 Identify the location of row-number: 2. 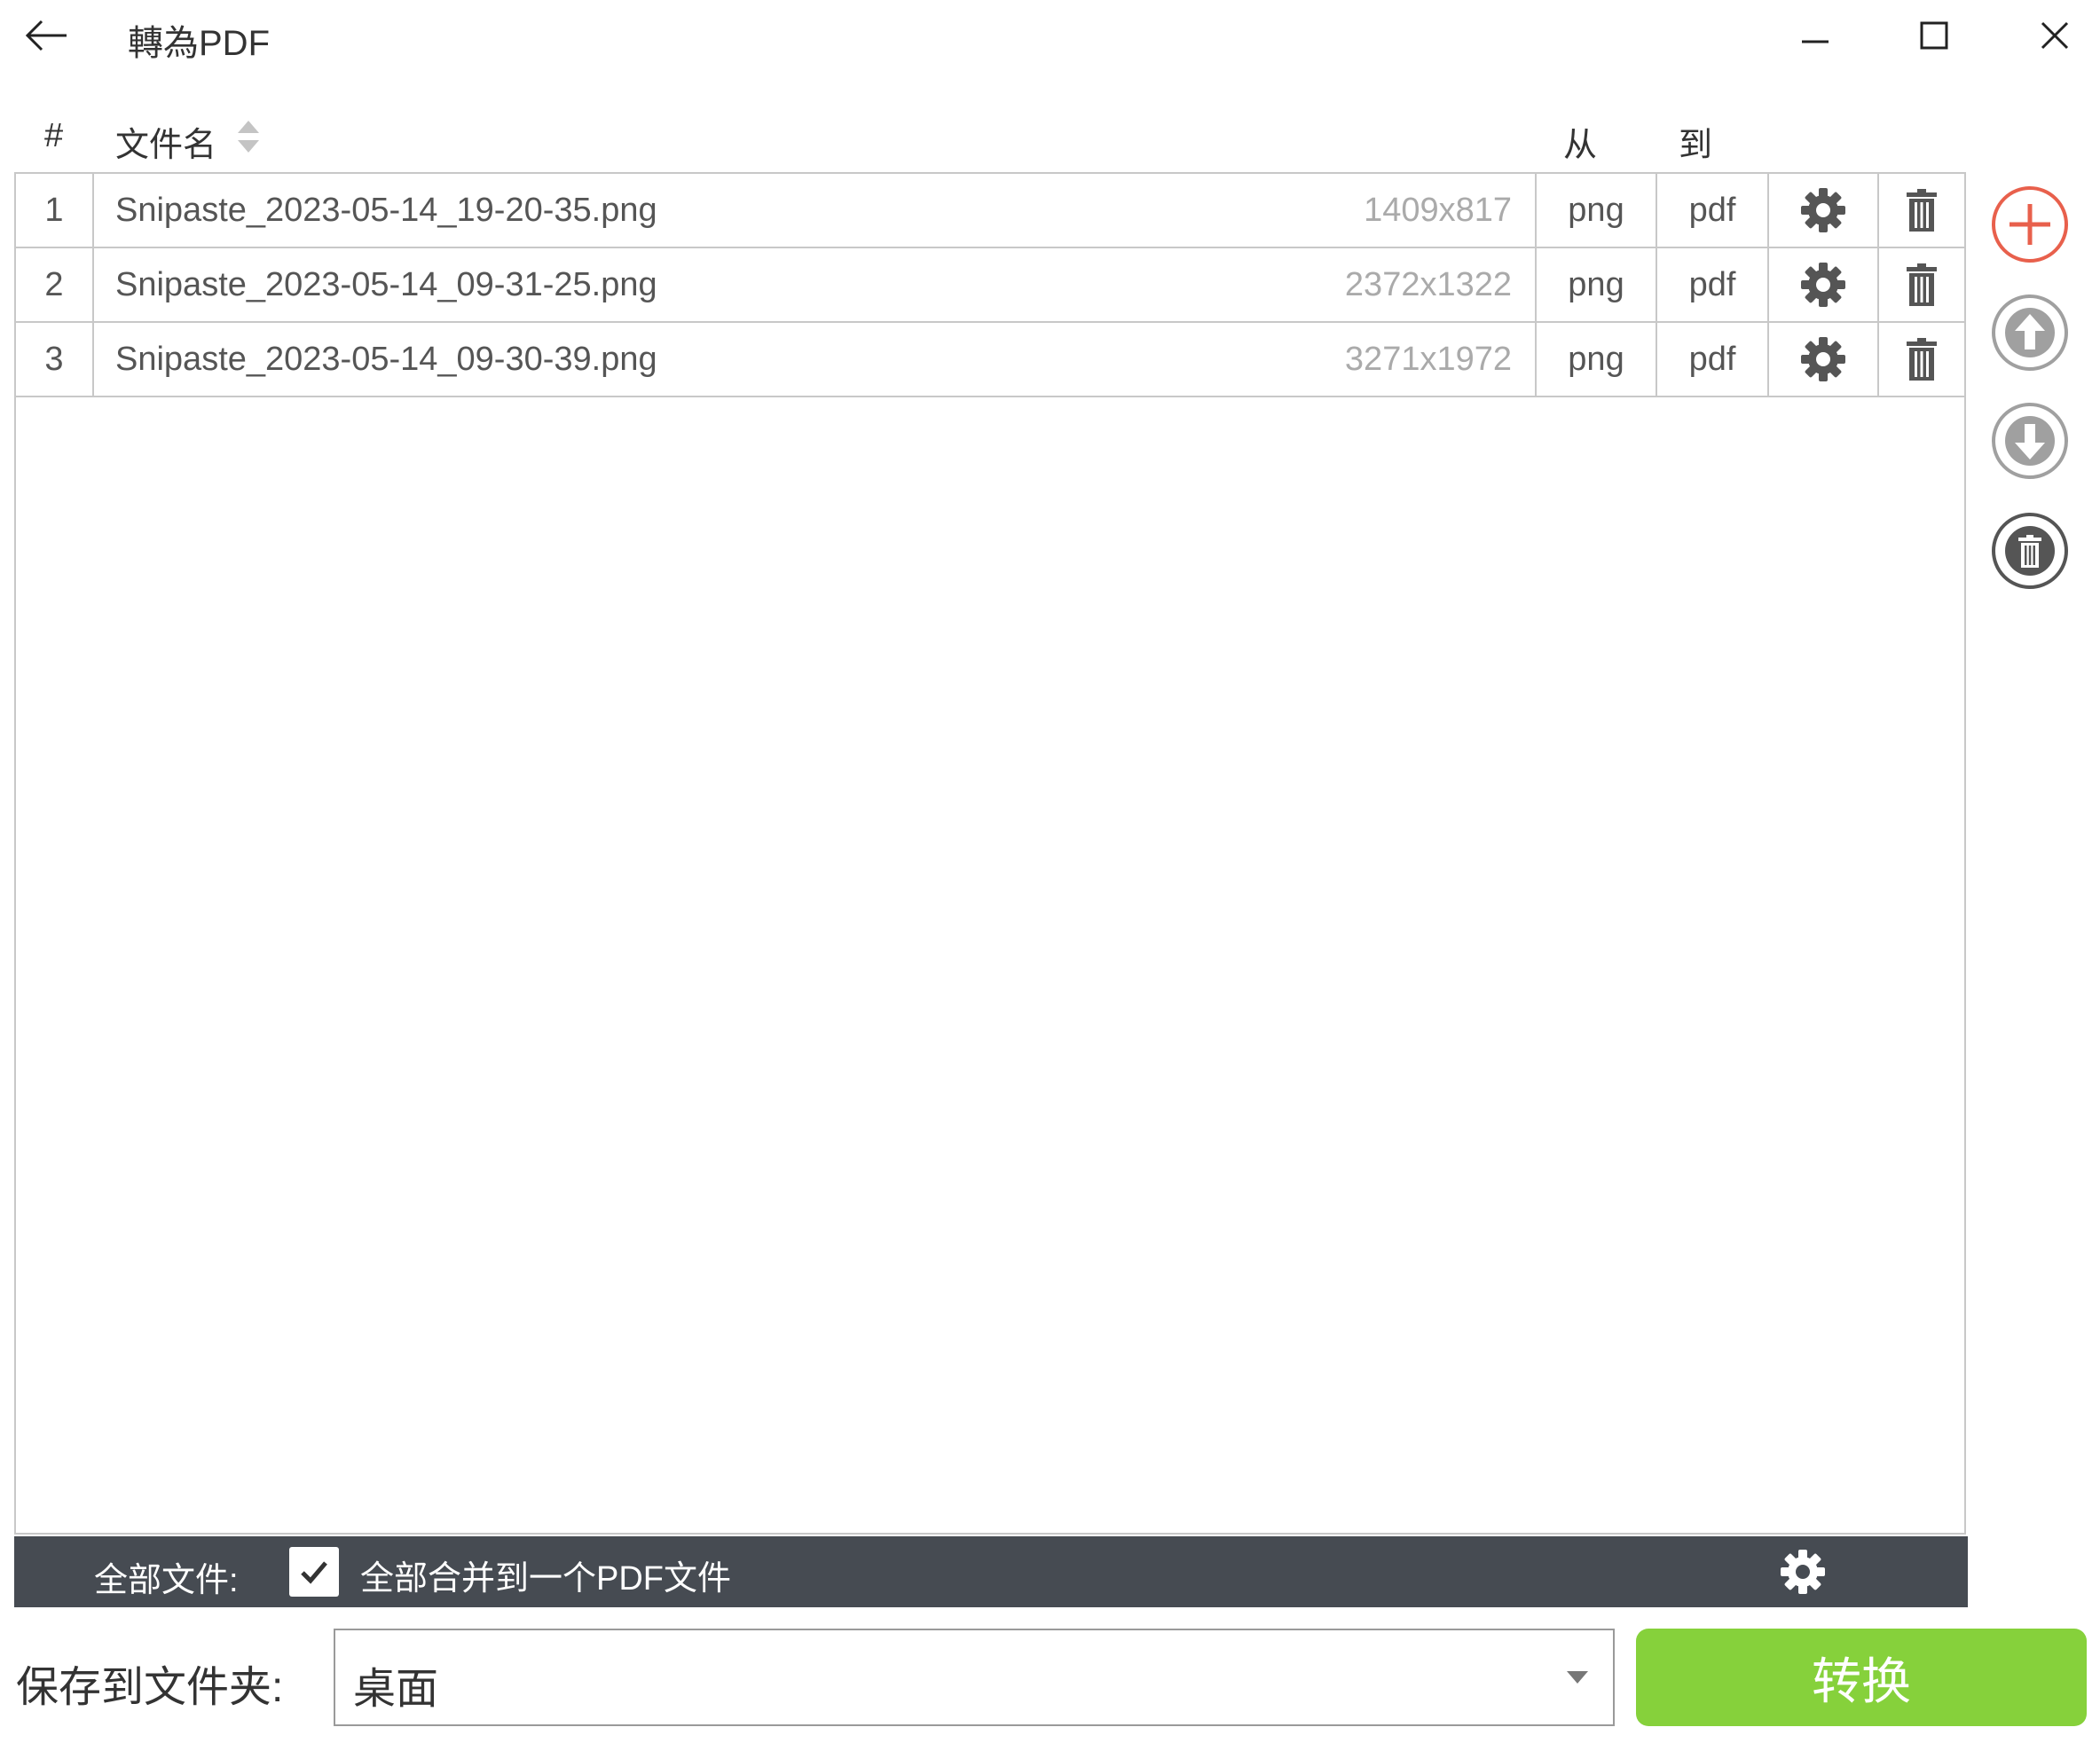
(54, 284).